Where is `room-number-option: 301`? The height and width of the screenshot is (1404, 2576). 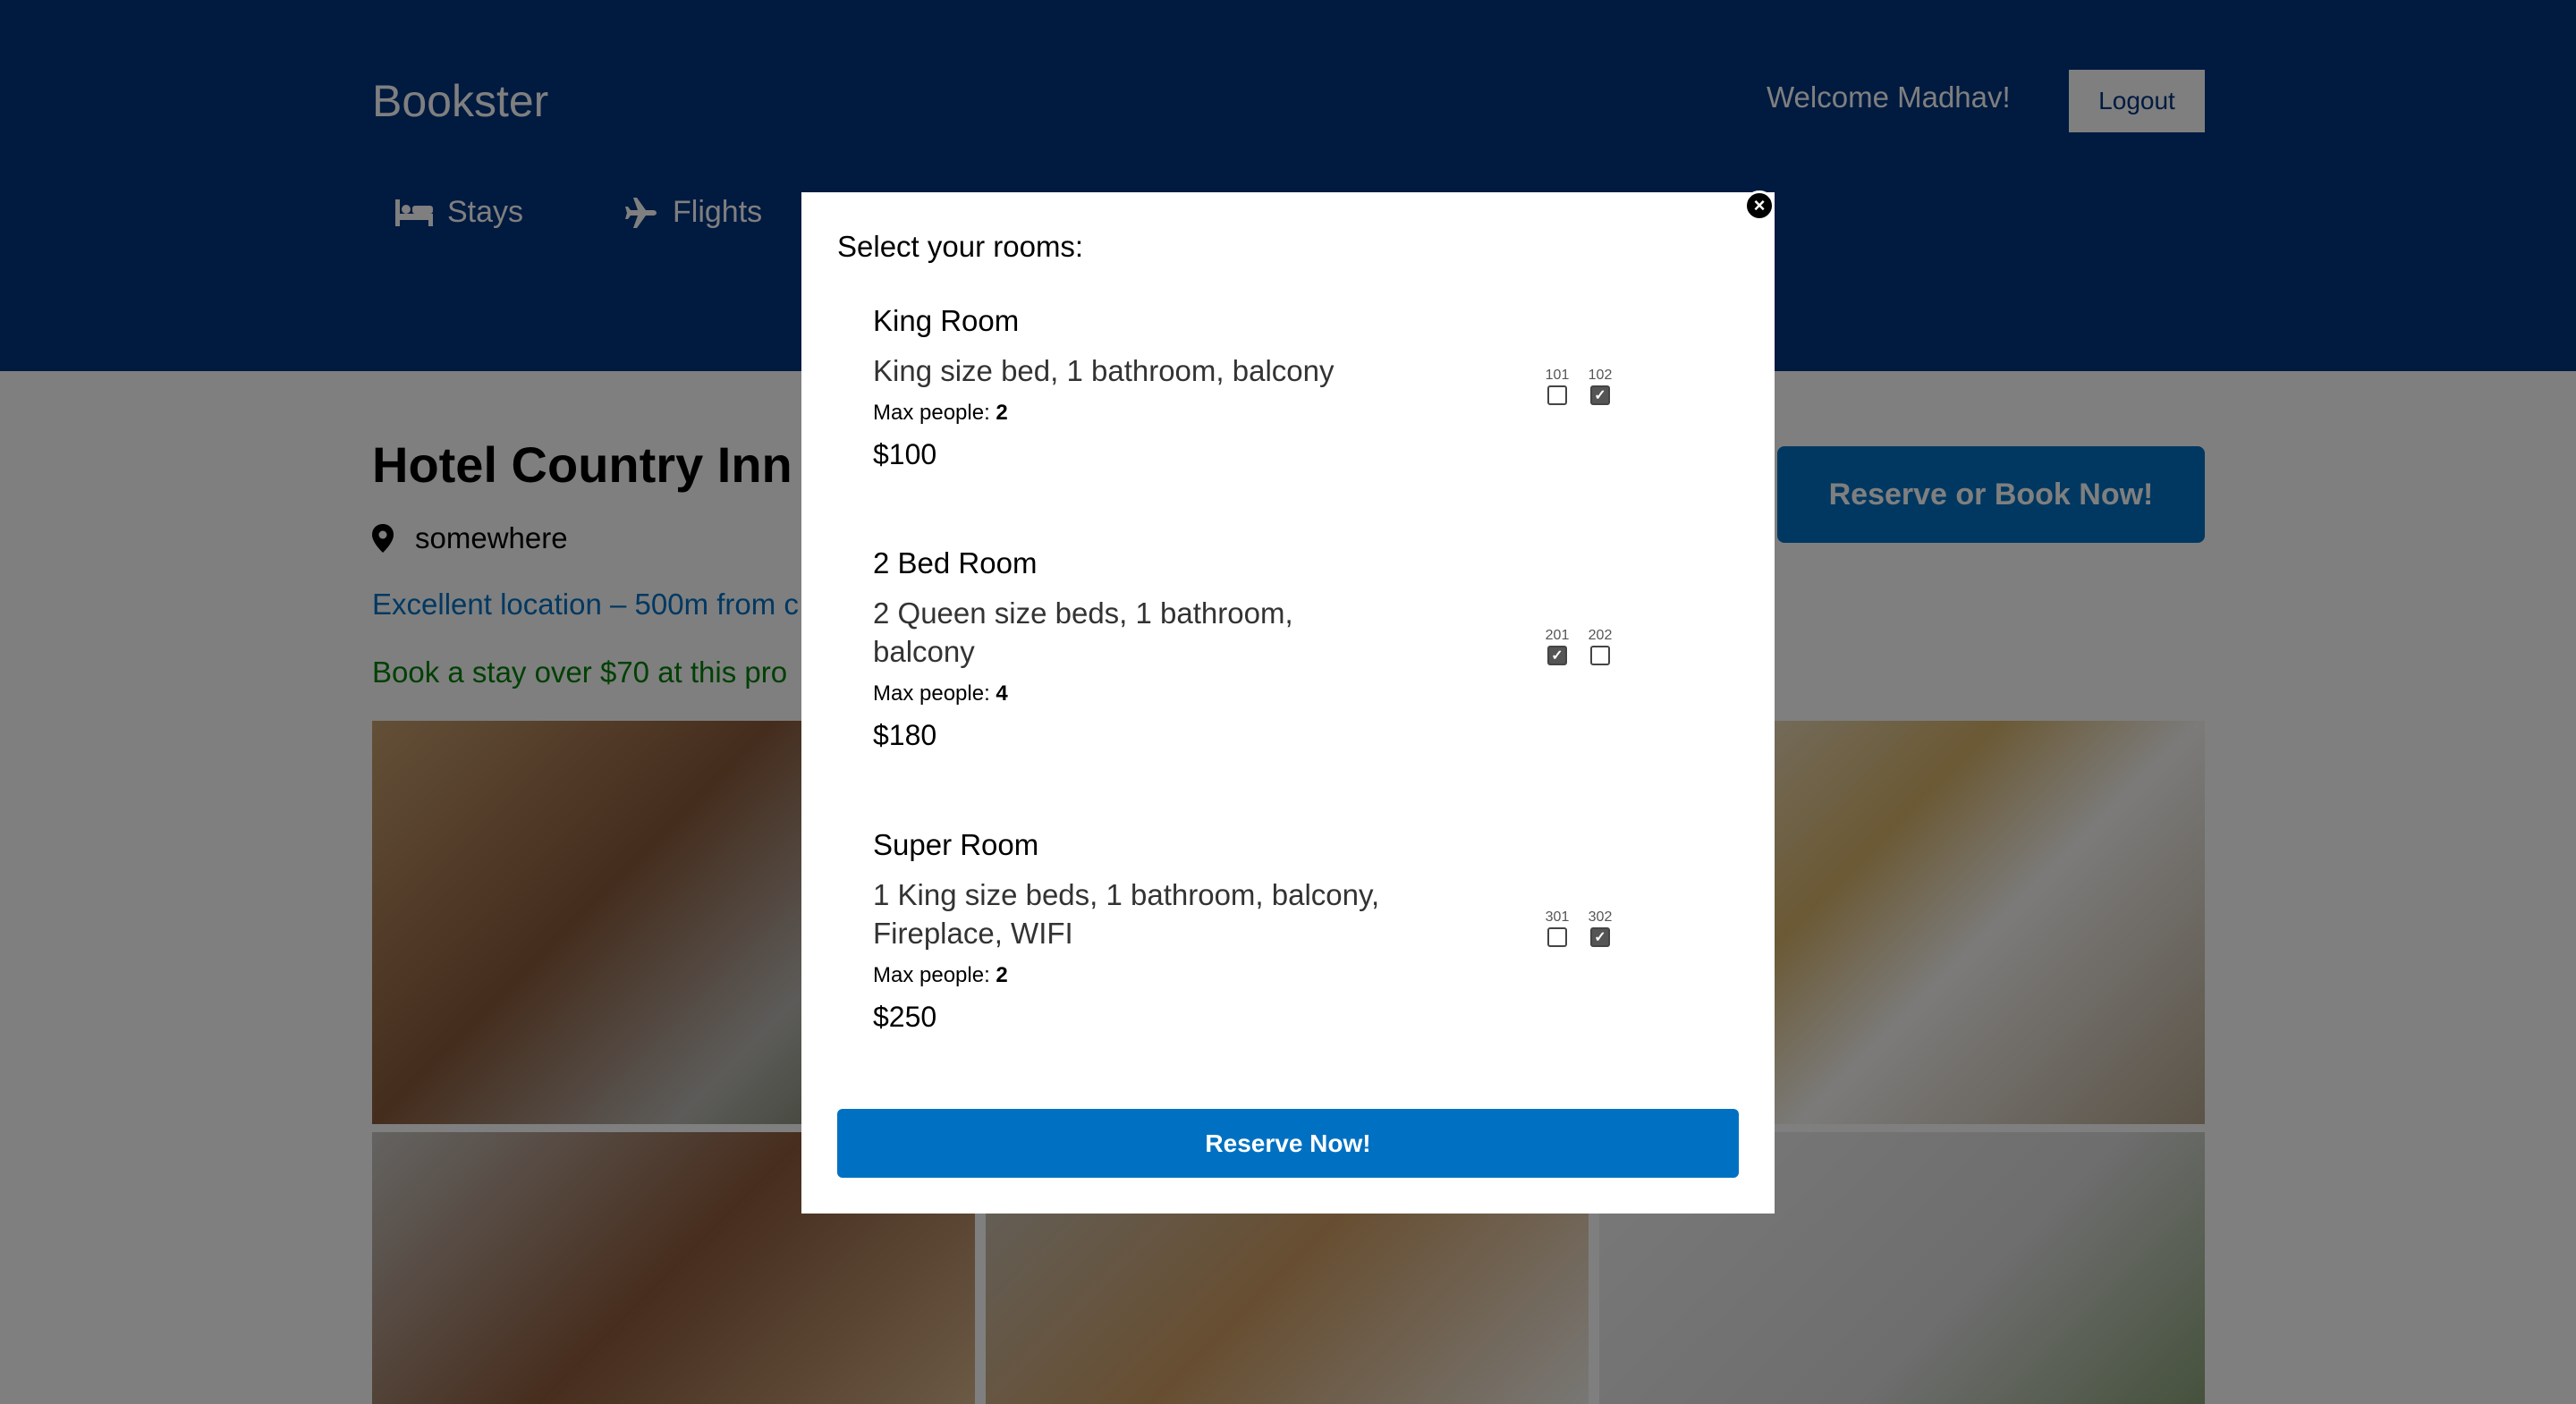 room-number-option: 301 is located at coordinates (1557, 928).